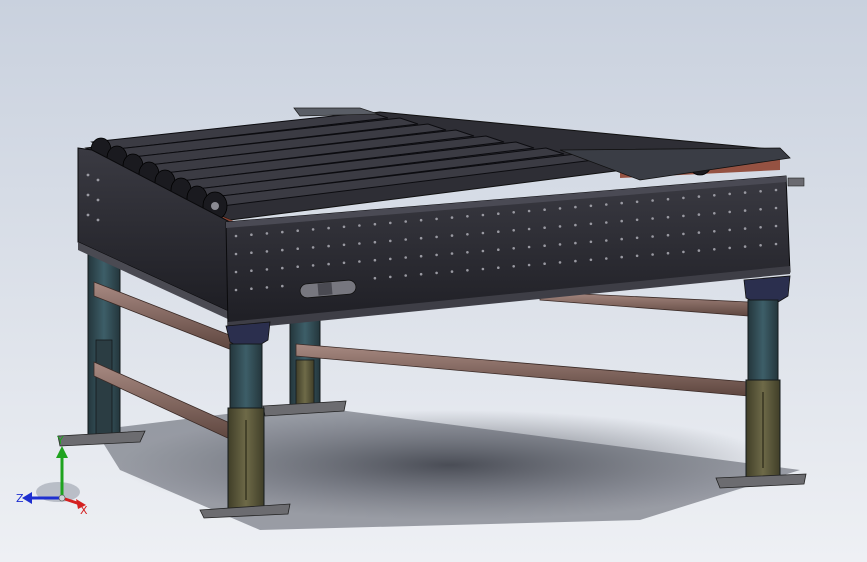 This screenshot has height=562, width=867. What do you see at coordinates (84, 510) in the screenshot?
I see `x-axis-label: X` at bounding box center [84, 510].